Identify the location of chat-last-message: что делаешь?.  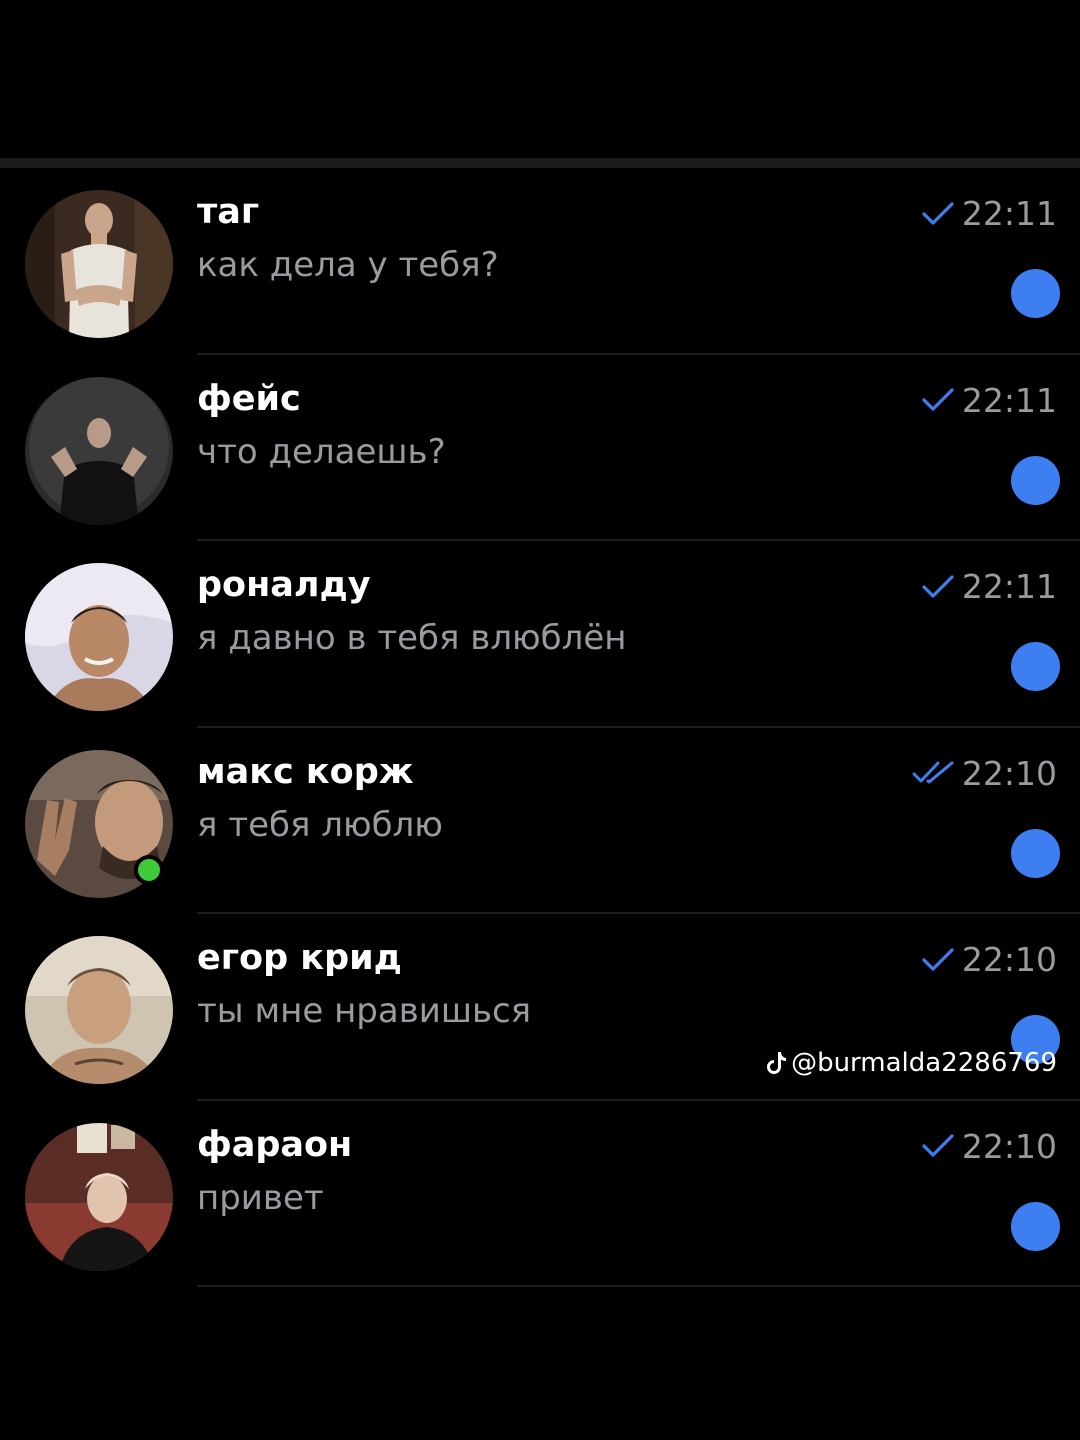
(321, 451).